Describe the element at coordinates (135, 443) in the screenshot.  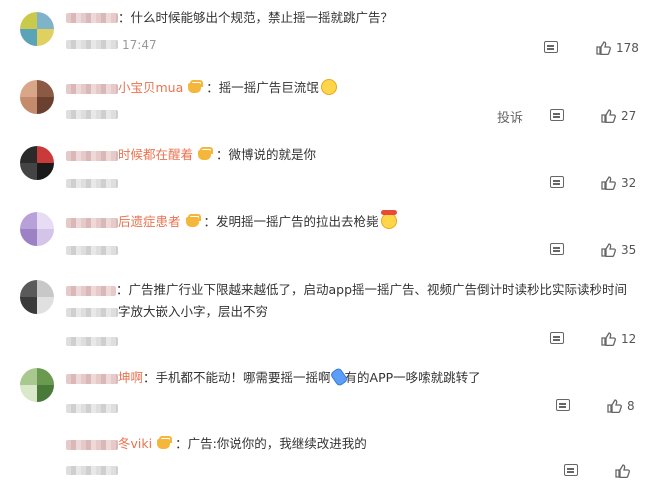
I see `username: 冬viki` at that location.